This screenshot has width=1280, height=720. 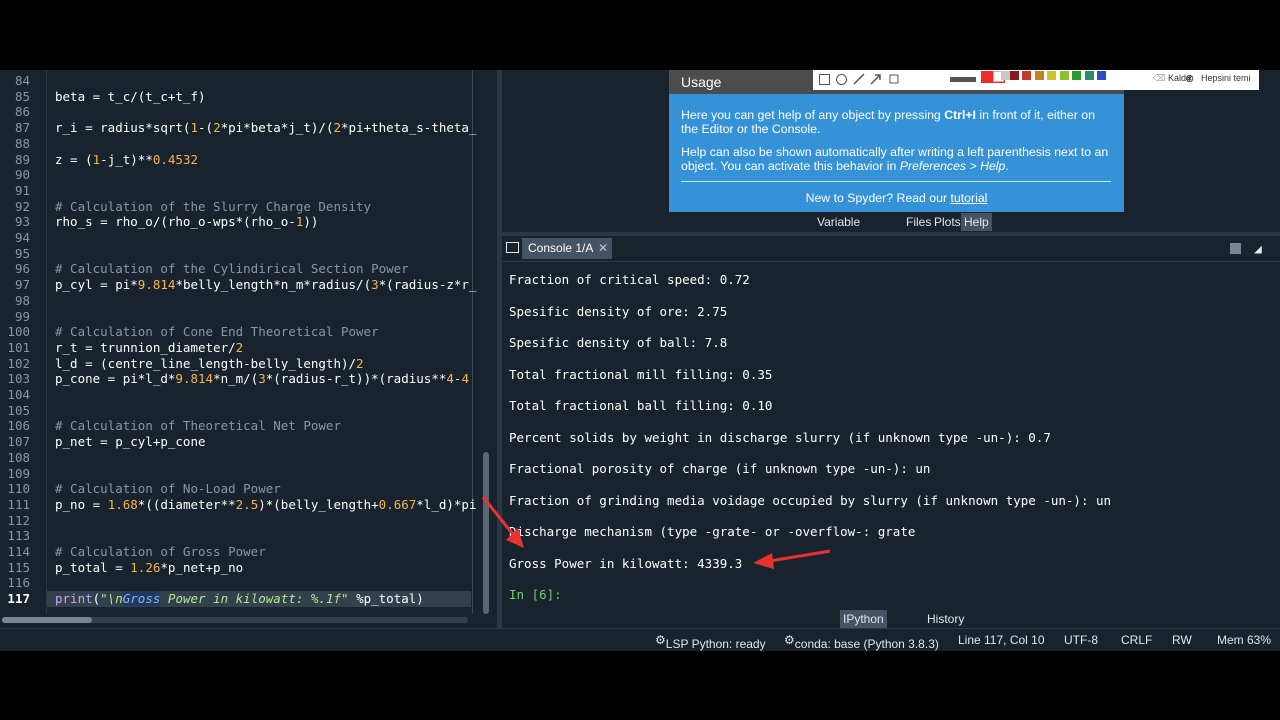 I want to click on line-number: 101, so click(x=18, y=347).